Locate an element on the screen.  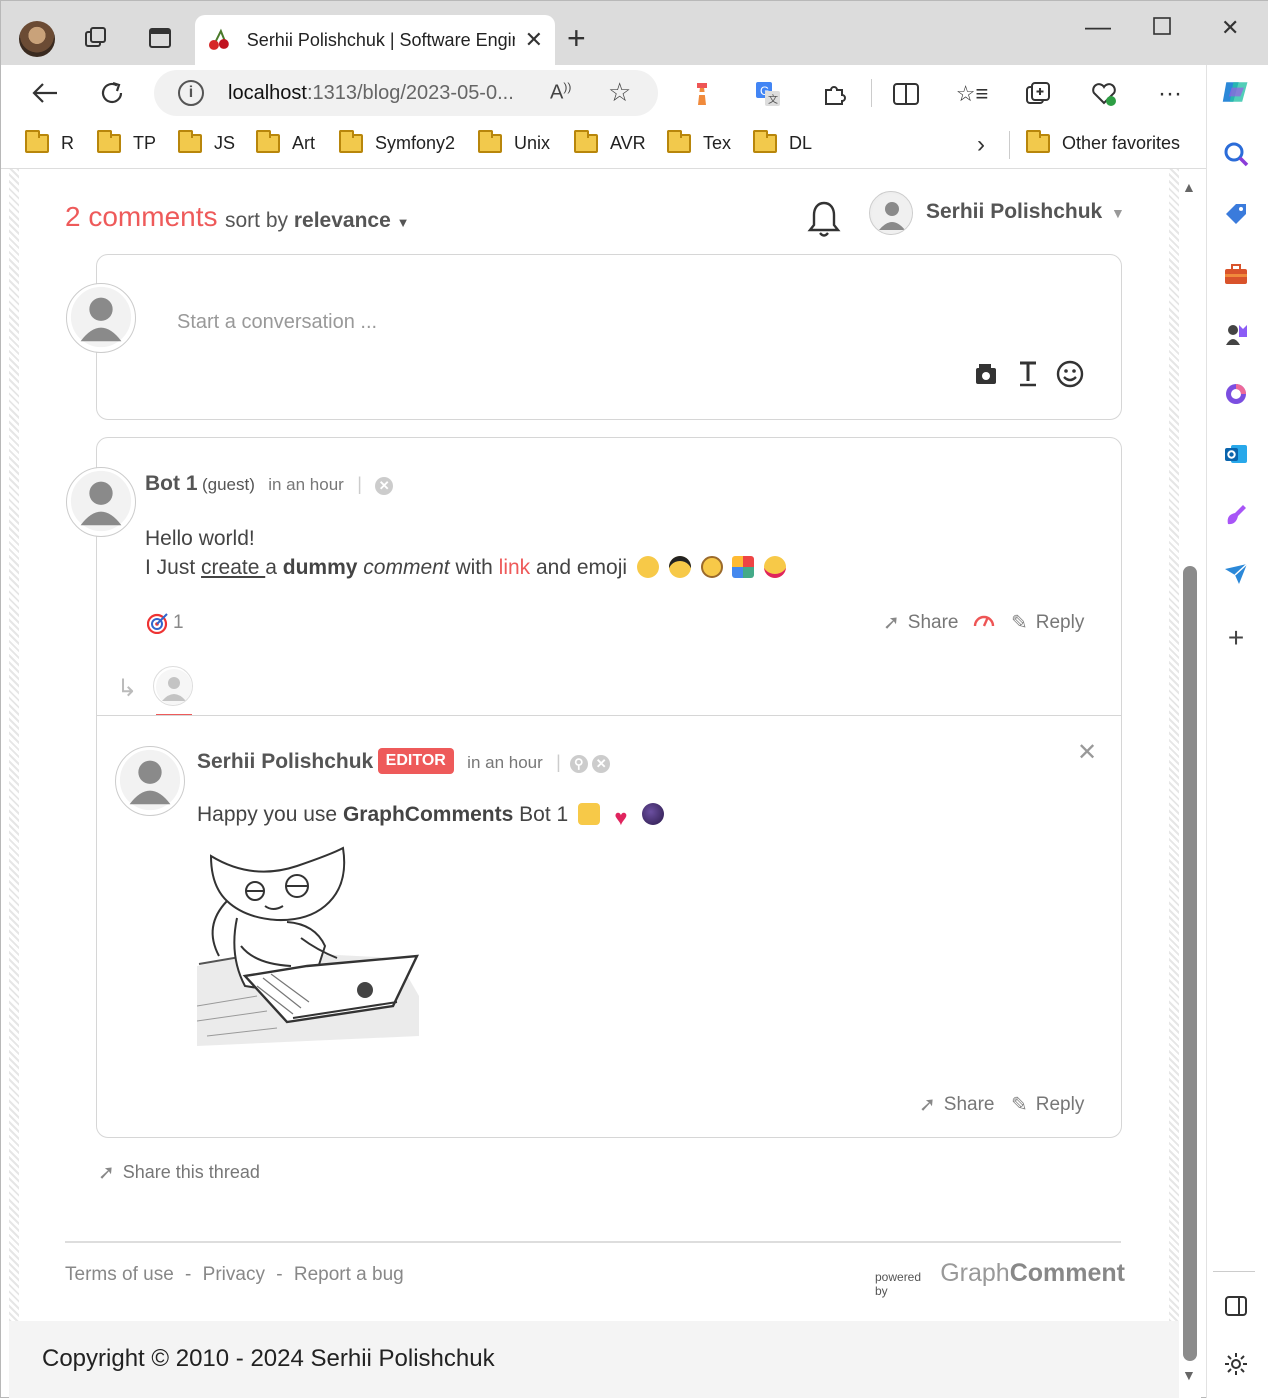
share-label: Share is located at coordinates (969, 1104).